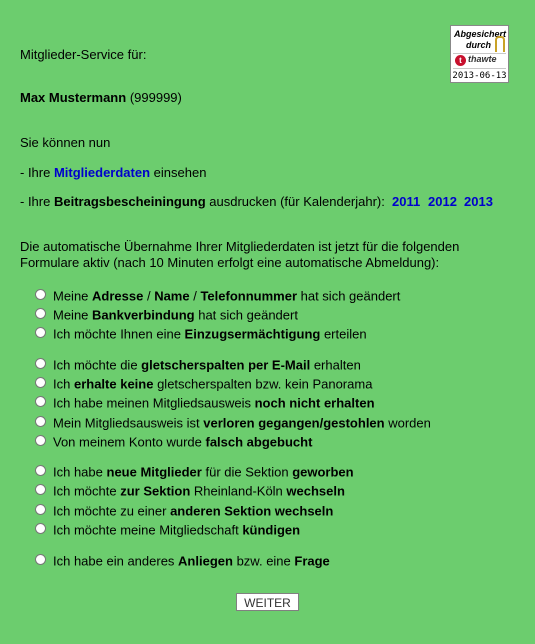  Describe the element at coordinates (335, 365) in the screenshot. I see `option-label-part: erhalten` at that location.